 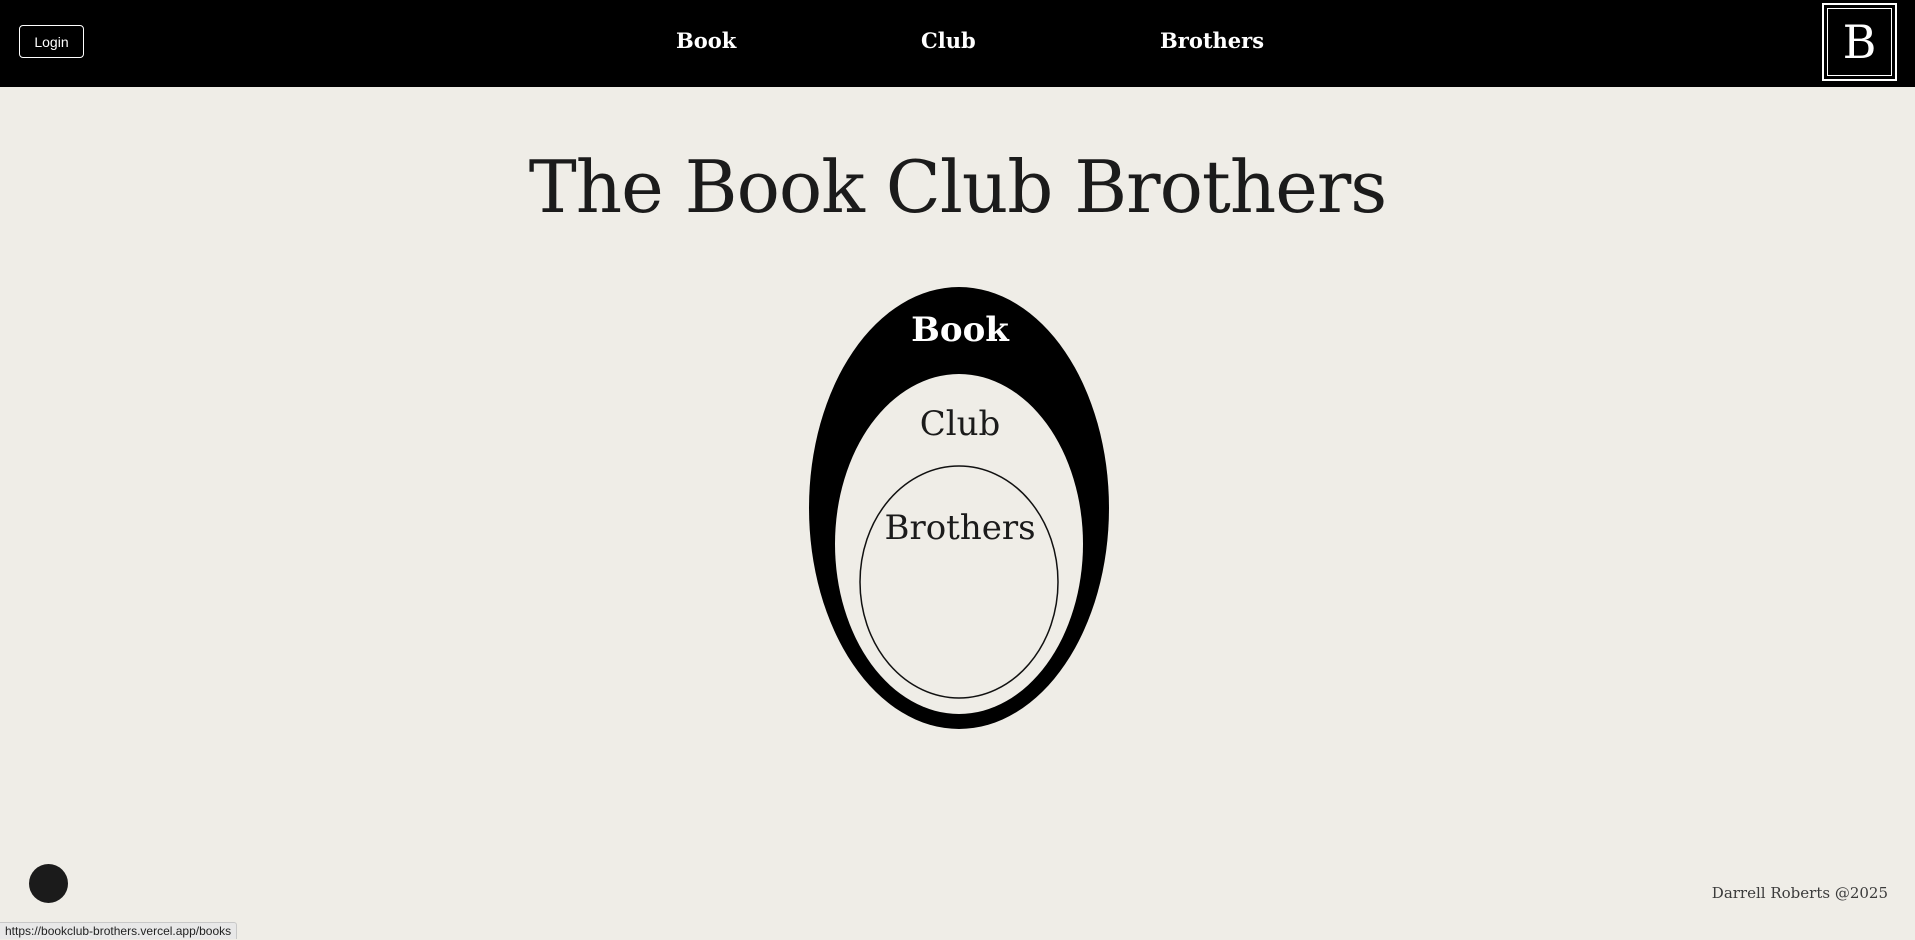 What do you see at coordinates (51, 41) in the screenshot?
I see `login-button: Login` at bounding box center [51, 41].